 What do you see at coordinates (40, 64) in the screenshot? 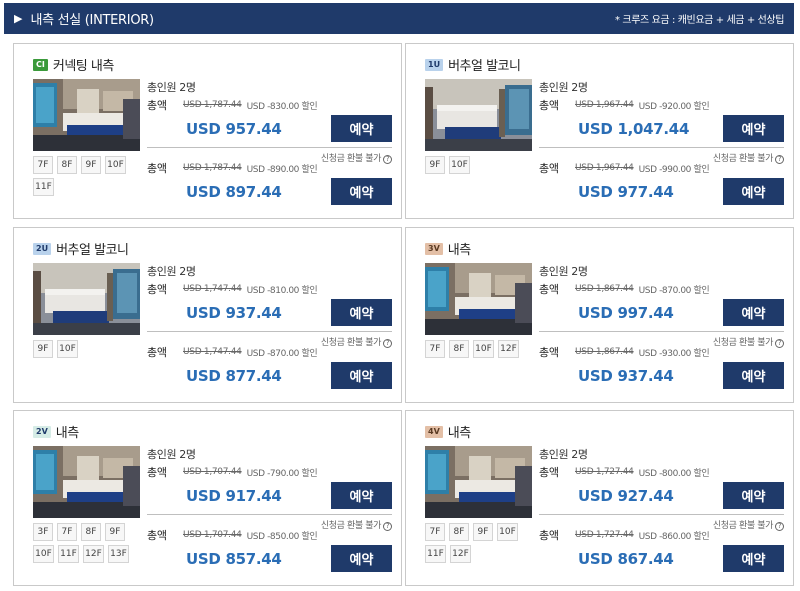
I see `cabin-code-badge: CI` at bounding box center [40, 64].